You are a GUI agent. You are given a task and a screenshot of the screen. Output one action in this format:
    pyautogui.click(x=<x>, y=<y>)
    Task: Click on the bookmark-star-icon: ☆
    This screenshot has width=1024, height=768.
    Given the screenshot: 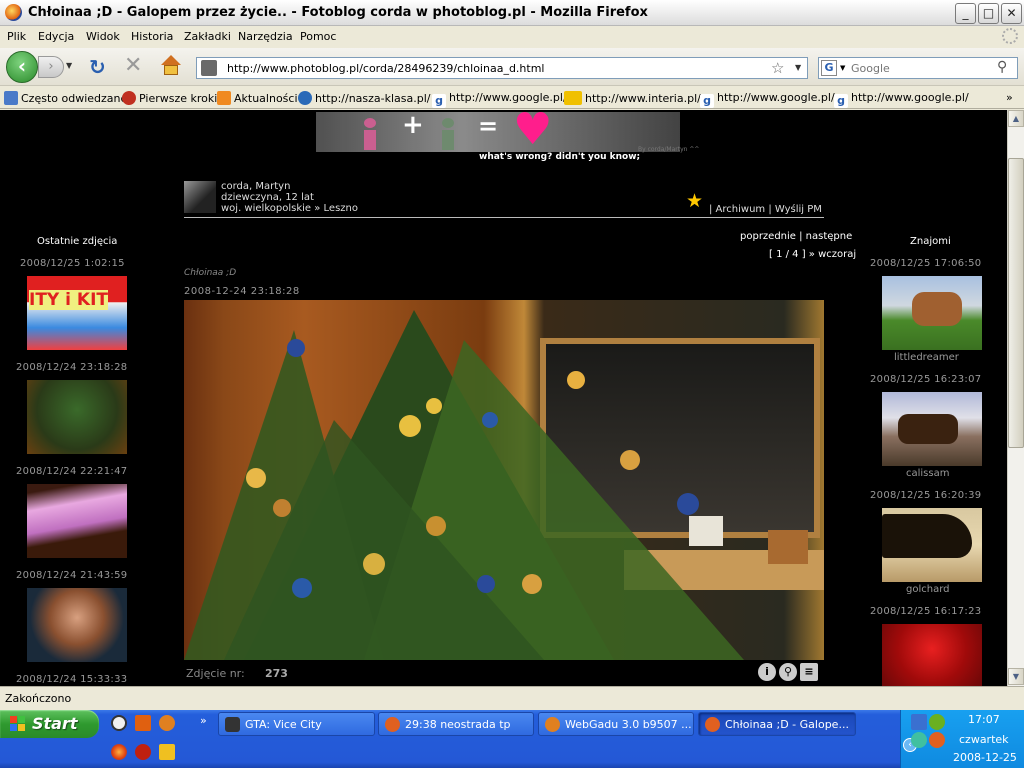 What is the action you would take?
    pyautogui.click(x=777, y=68)
    